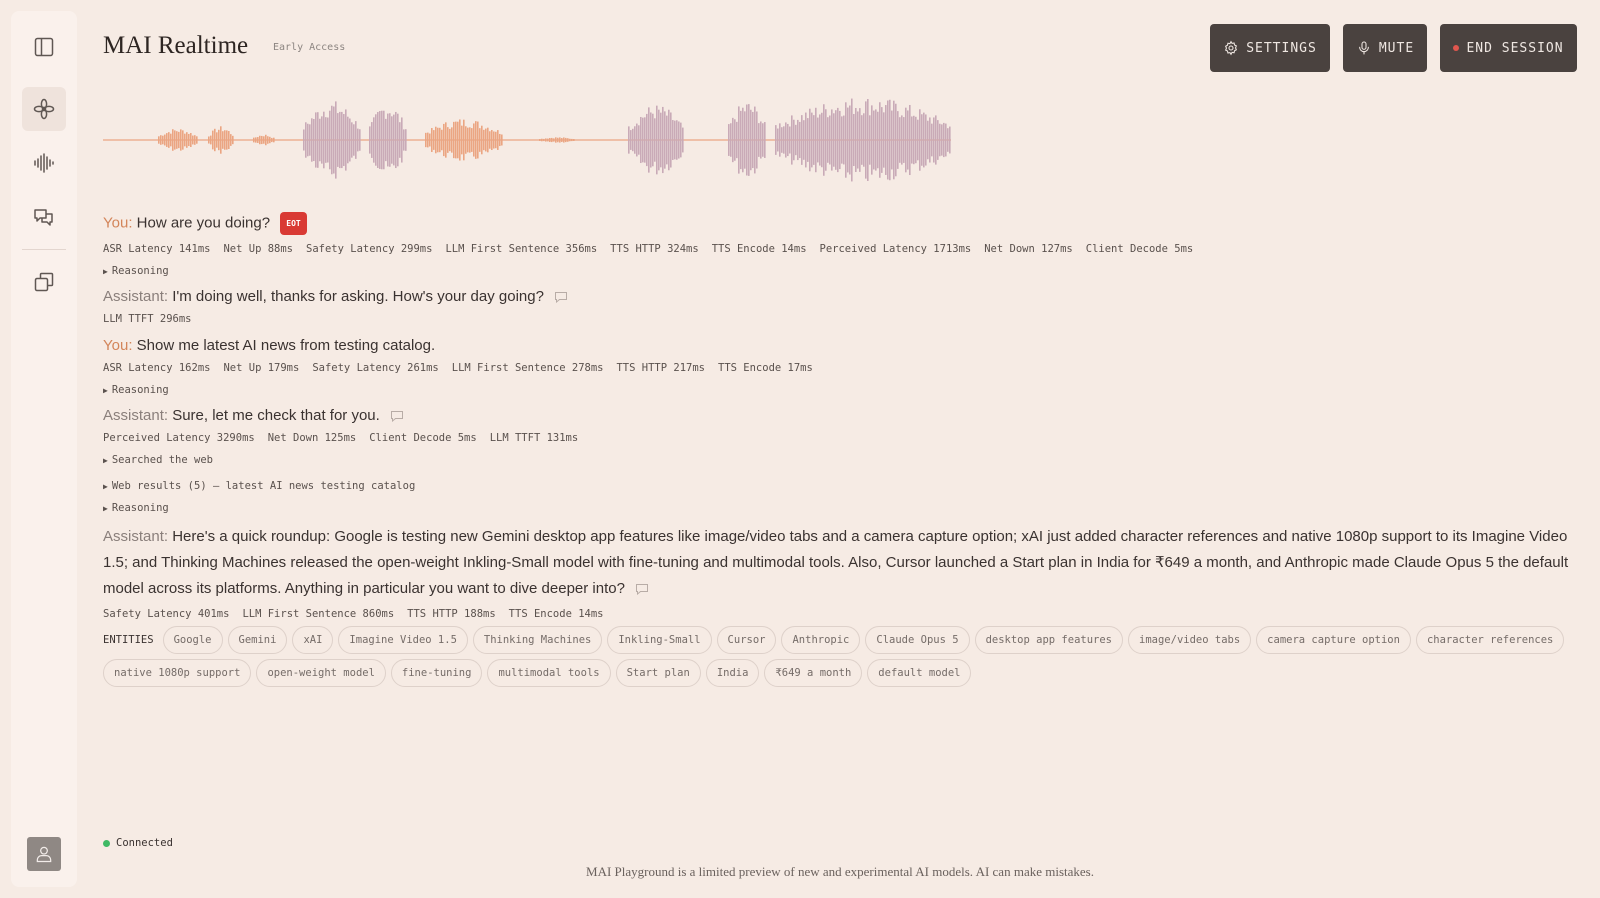 The image size is (1600, 898). What do you see at coordinates (1281, 48) in the screenshot?
I see `settings-label: SETTINGS` at bounding box center [1281, 48].